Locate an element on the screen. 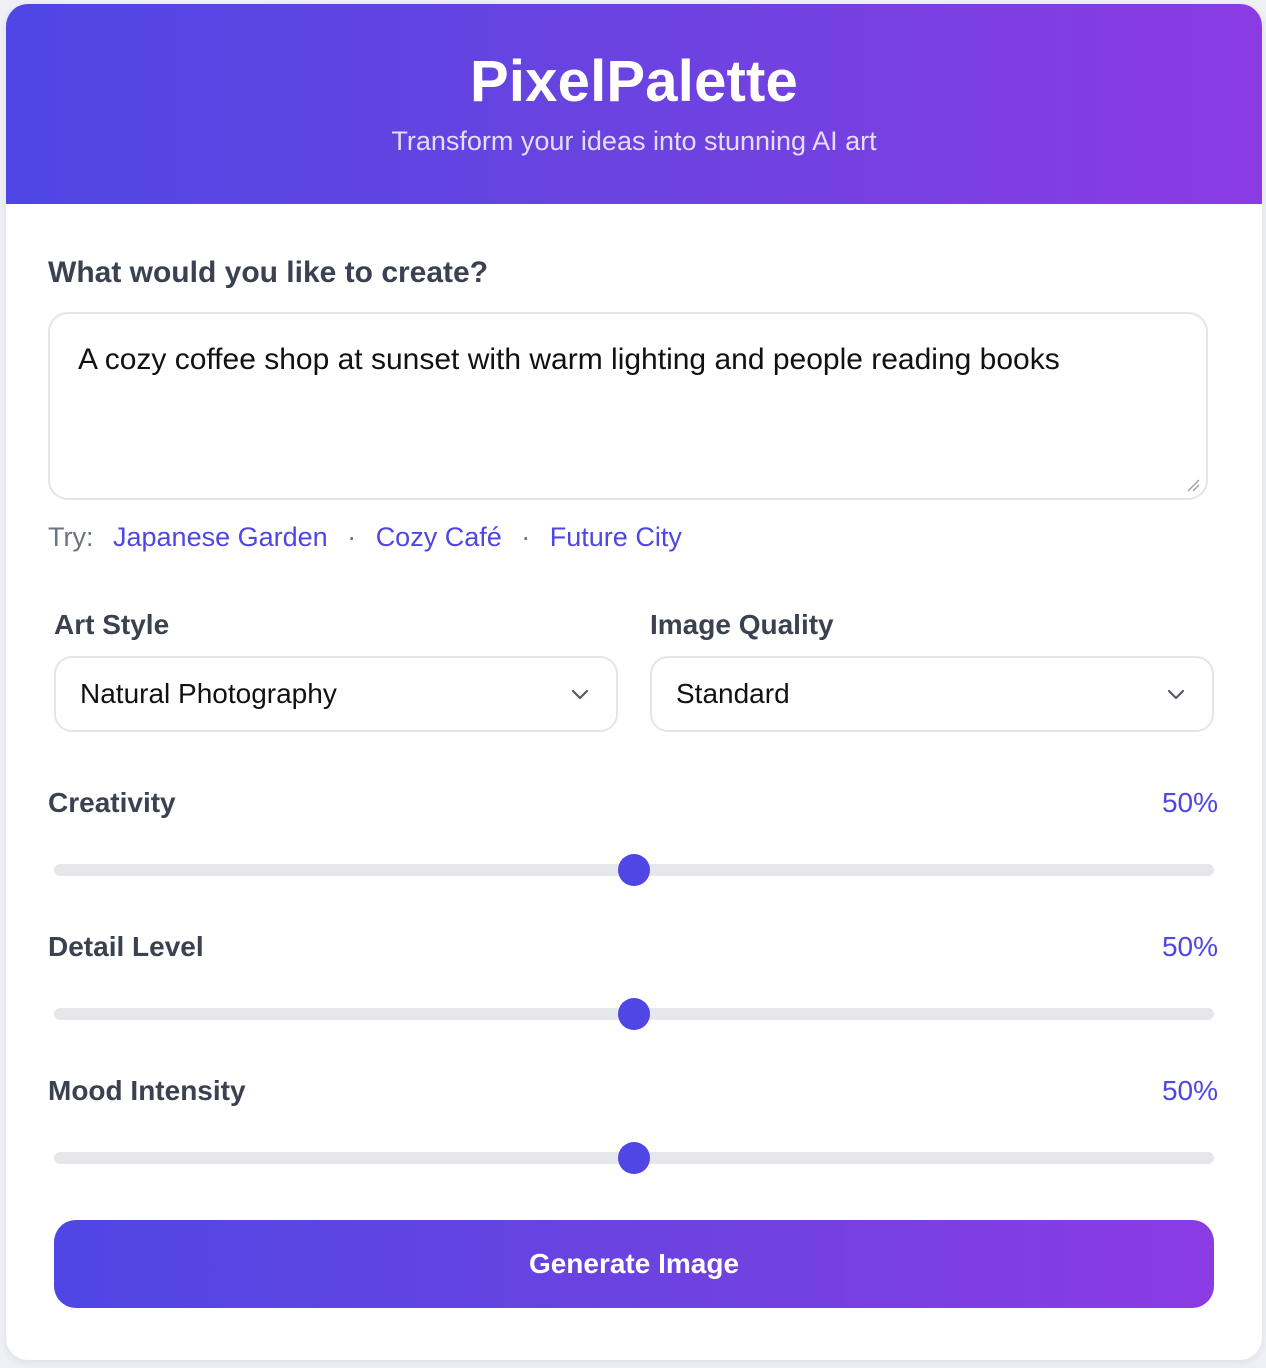 This screenshot has height=1368, width=1266. app-title: PixelPalette is located at coordinates (634, 81).